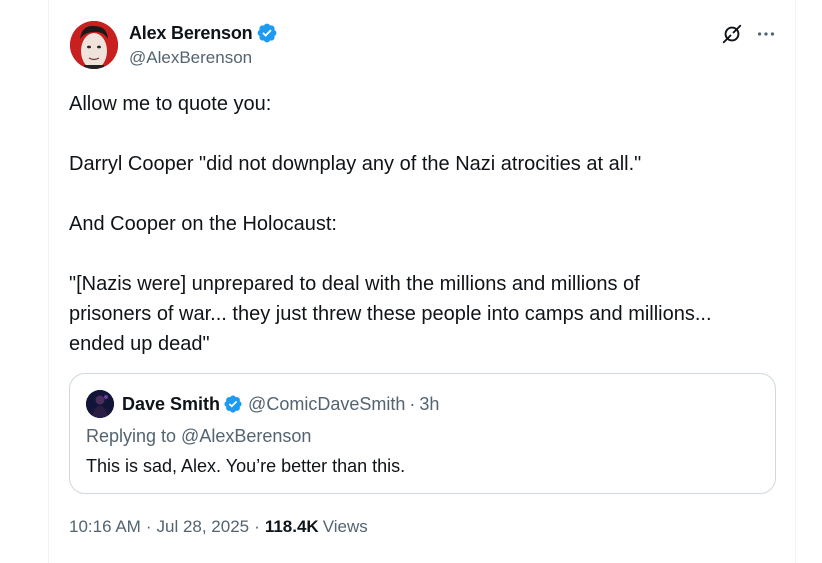  Describe the element at coordinates (327, 403) in the screenshot. I see `quoted-author-handle: @ComicDaveSmith` at that location.